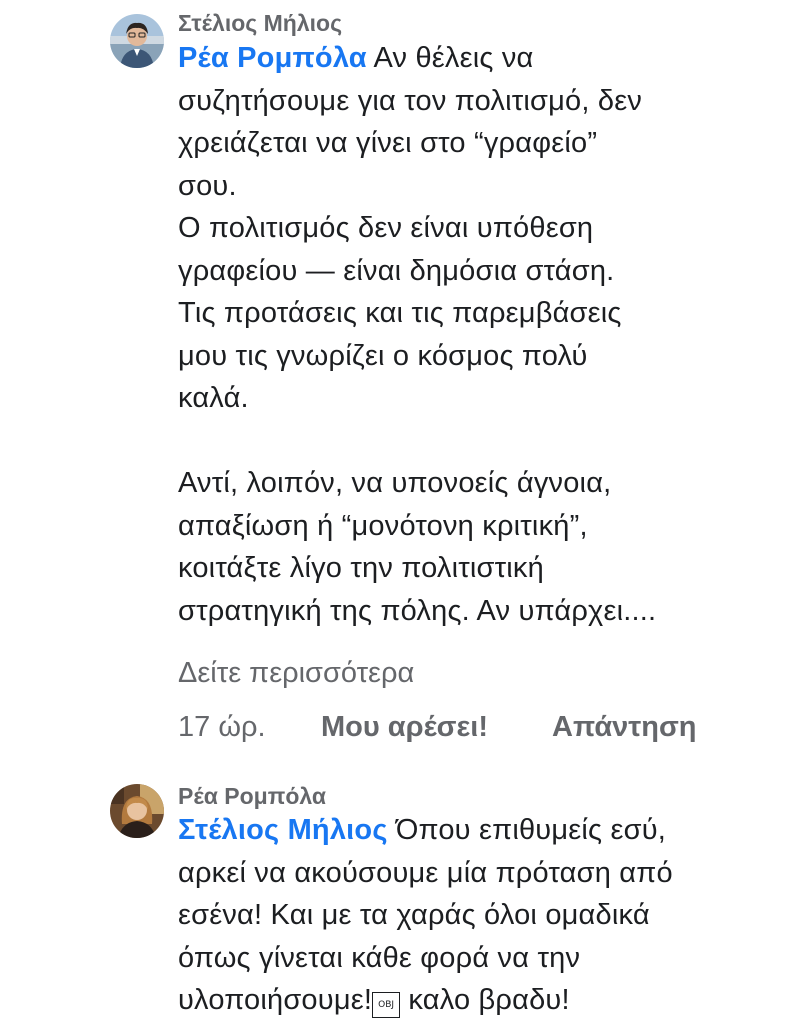 This screenshot has height=1024, width=795. I want to click on object-placeholder-icon: OBJ, so click(386, 1005).